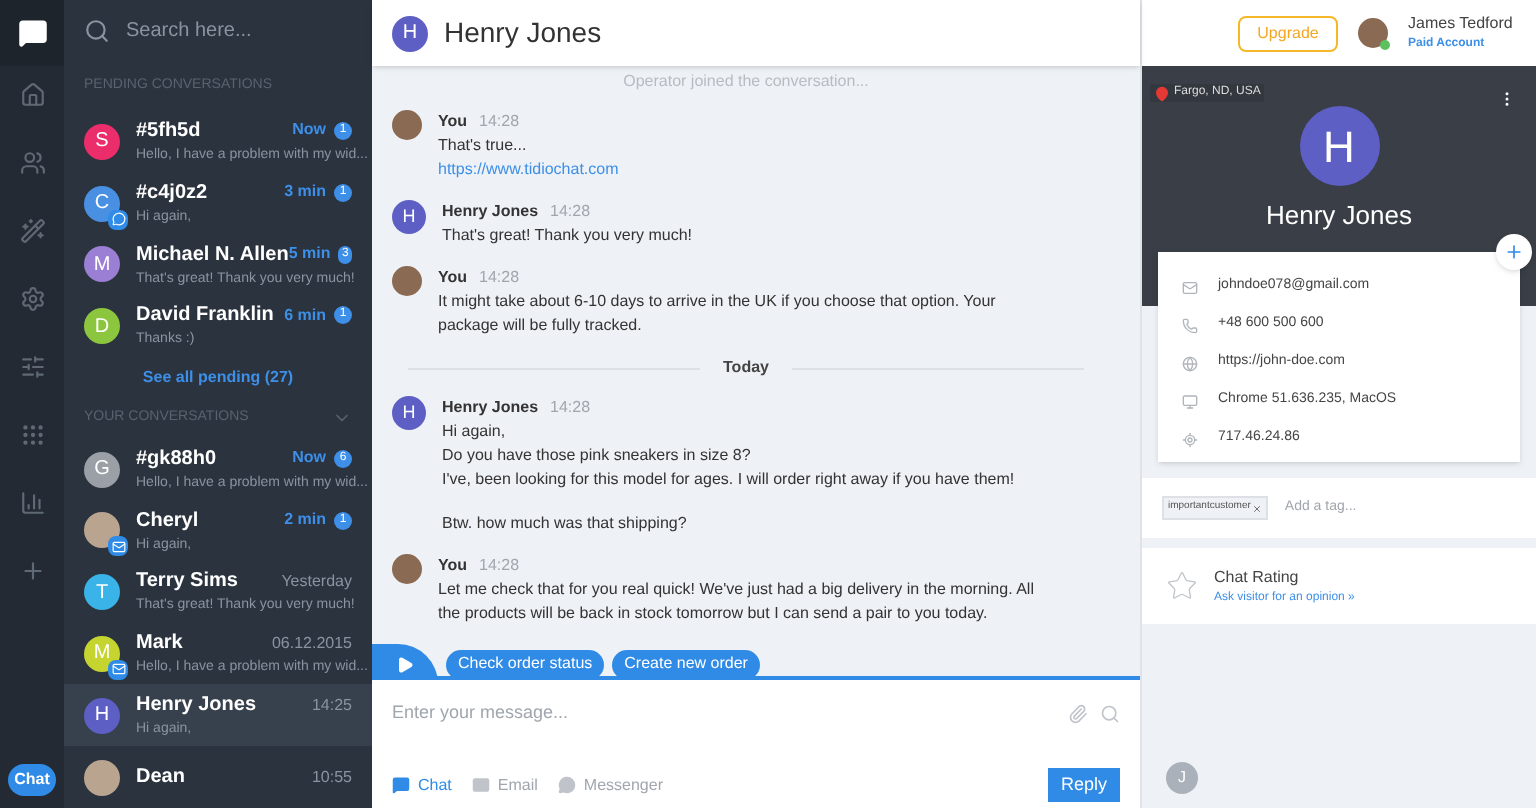  What do you see at coordinates (161, 778) in the screenshot?
I see `contact-name: Dean` at bounding box center [161, 778].